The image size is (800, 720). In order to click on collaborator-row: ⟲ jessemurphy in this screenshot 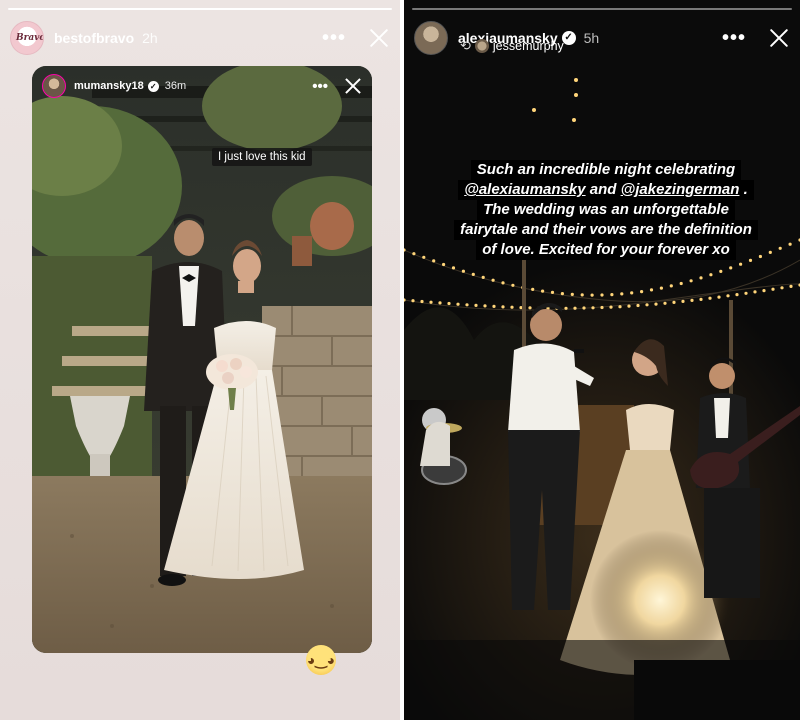, I will do `click(512, 46)`.